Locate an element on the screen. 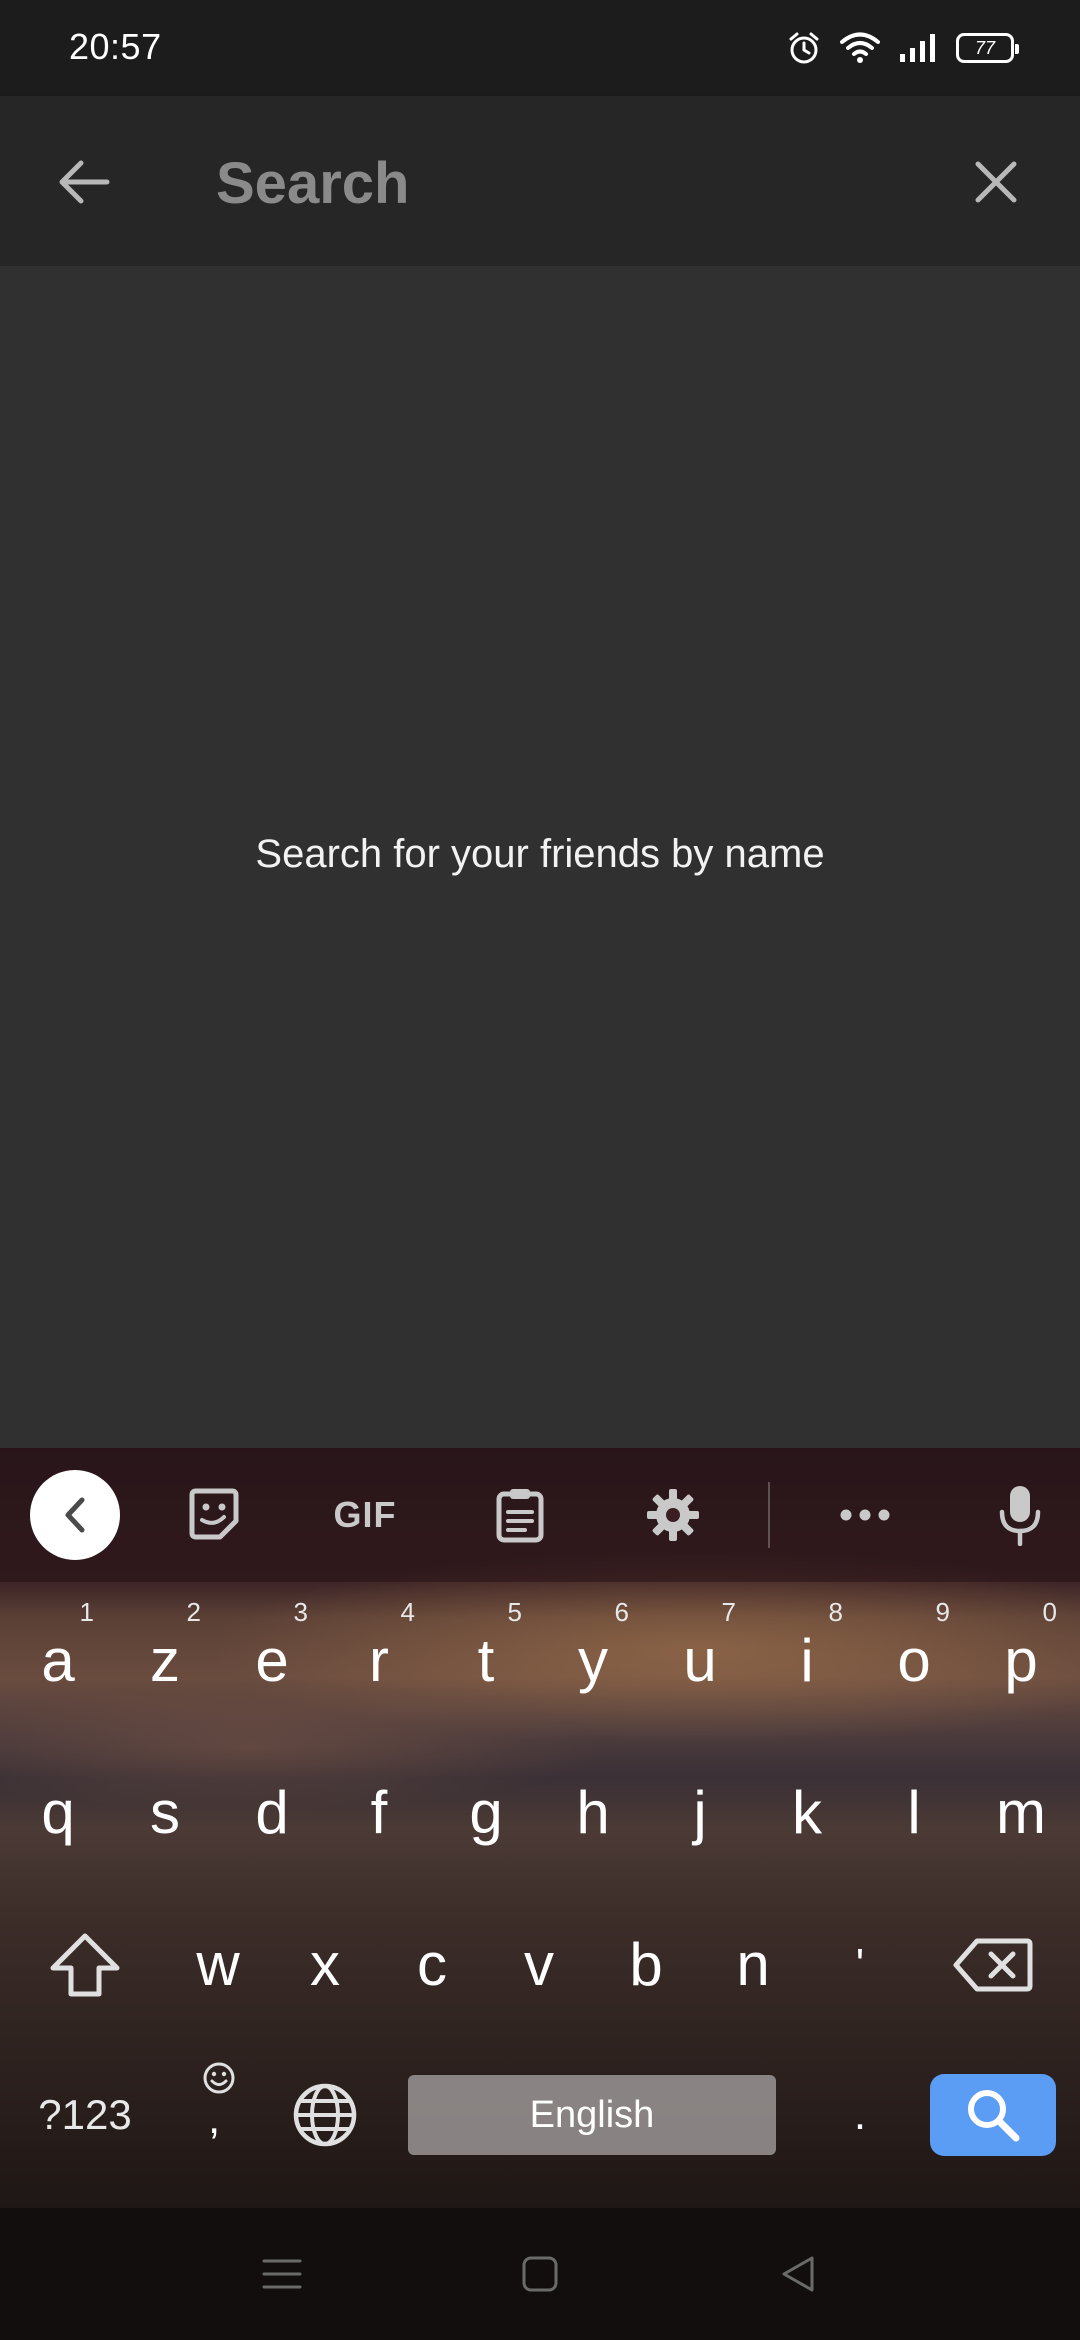 This screenshot has height=2340, width=1080. key-n: n is located at coordinates (753, 1965).